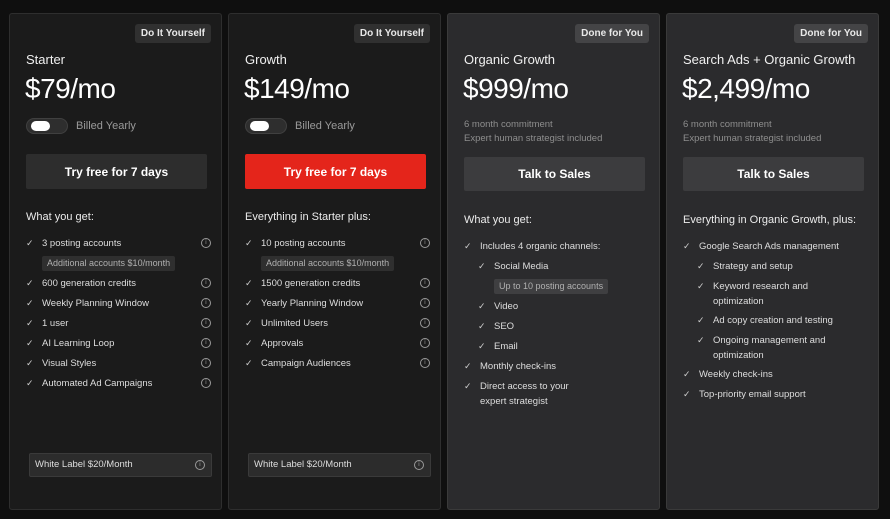 Image resolution: width=890 pixels, height=519 pixels. Describe the element at coordinates (761, 246) in the screenshot. I see `feature-item: ✓ Google Search Ads management` at that location.